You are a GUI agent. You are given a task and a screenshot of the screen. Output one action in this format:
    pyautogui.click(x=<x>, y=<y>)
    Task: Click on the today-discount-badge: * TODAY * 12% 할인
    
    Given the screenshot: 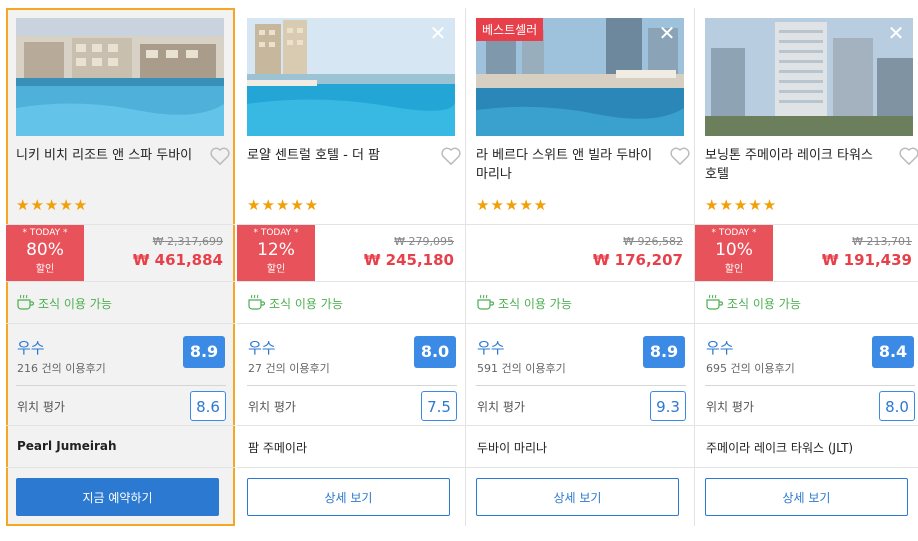 What is the action you would take?
    pyautogui.click(x=276, y=253)
    